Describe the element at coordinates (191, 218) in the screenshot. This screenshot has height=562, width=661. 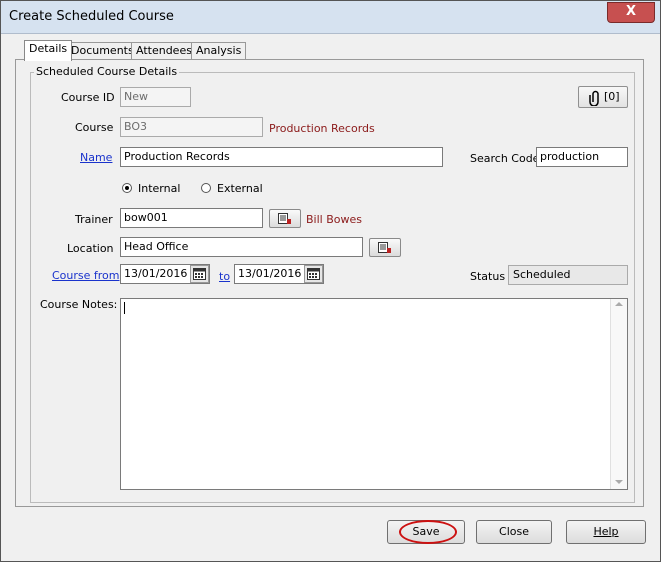
I see `trainer-field: bow001` at that location.